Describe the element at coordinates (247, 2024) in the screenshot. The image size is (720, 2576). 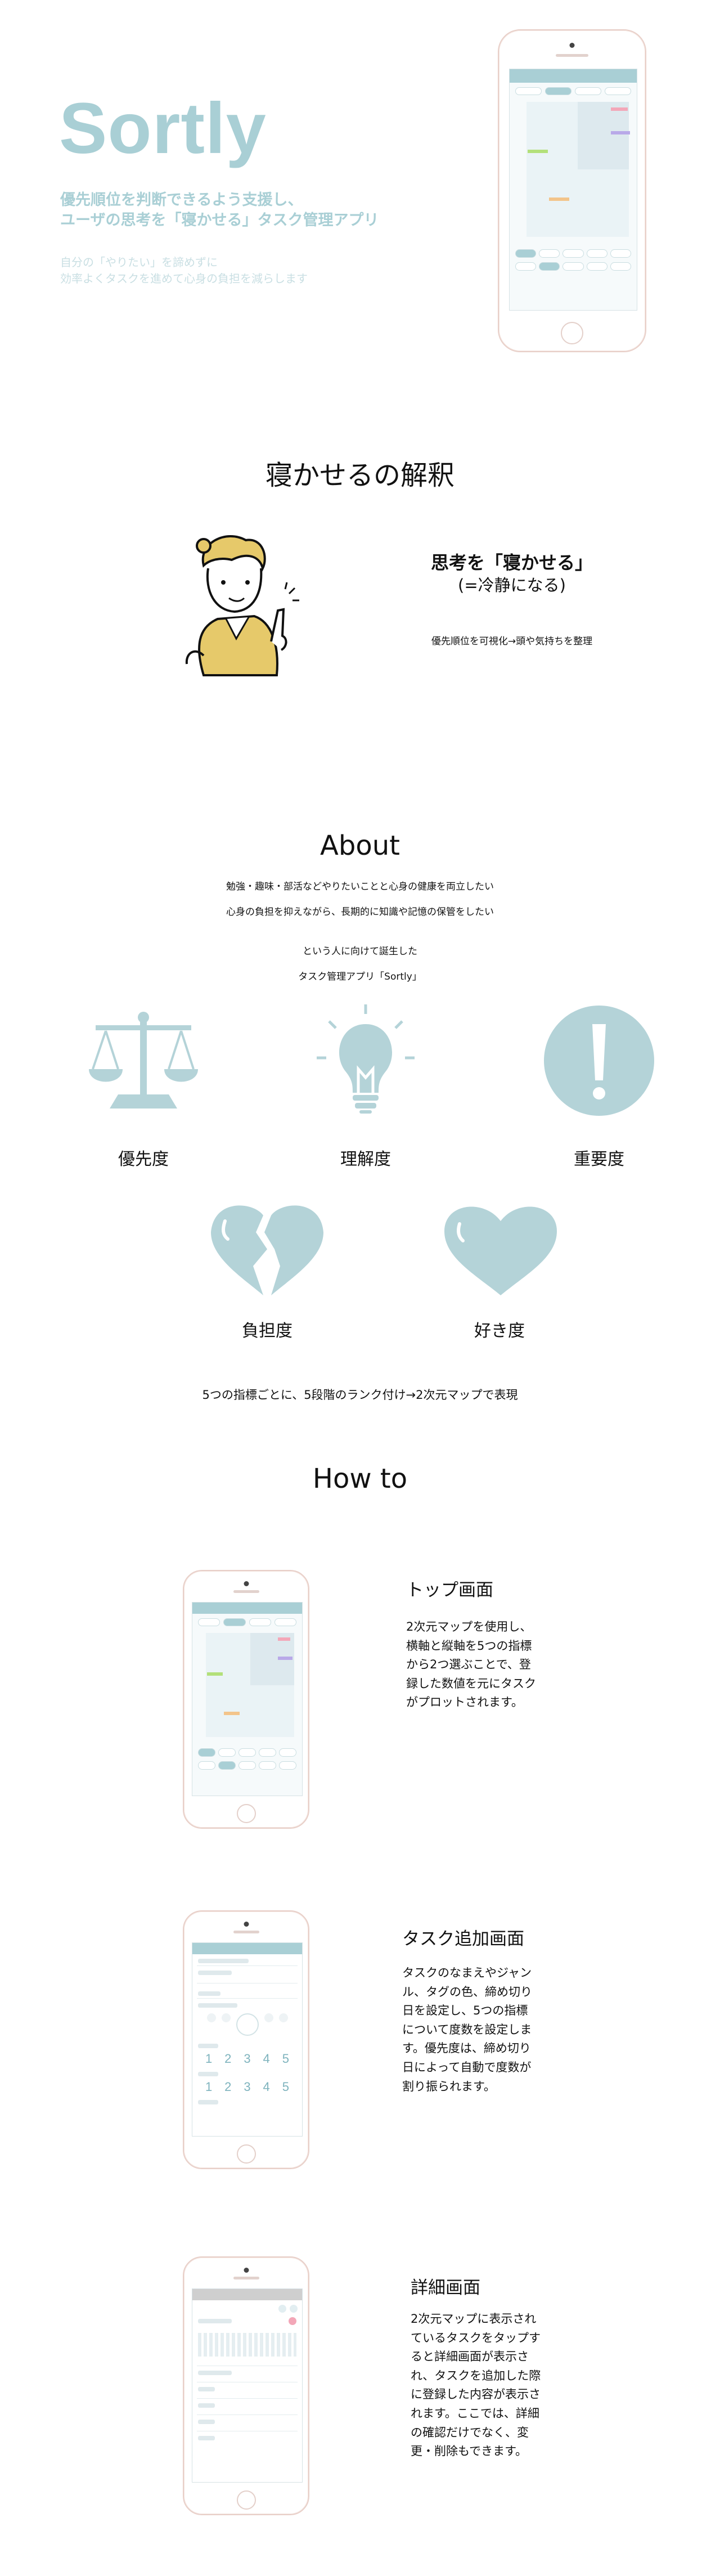
I see `color-swatch-selected` at that location.